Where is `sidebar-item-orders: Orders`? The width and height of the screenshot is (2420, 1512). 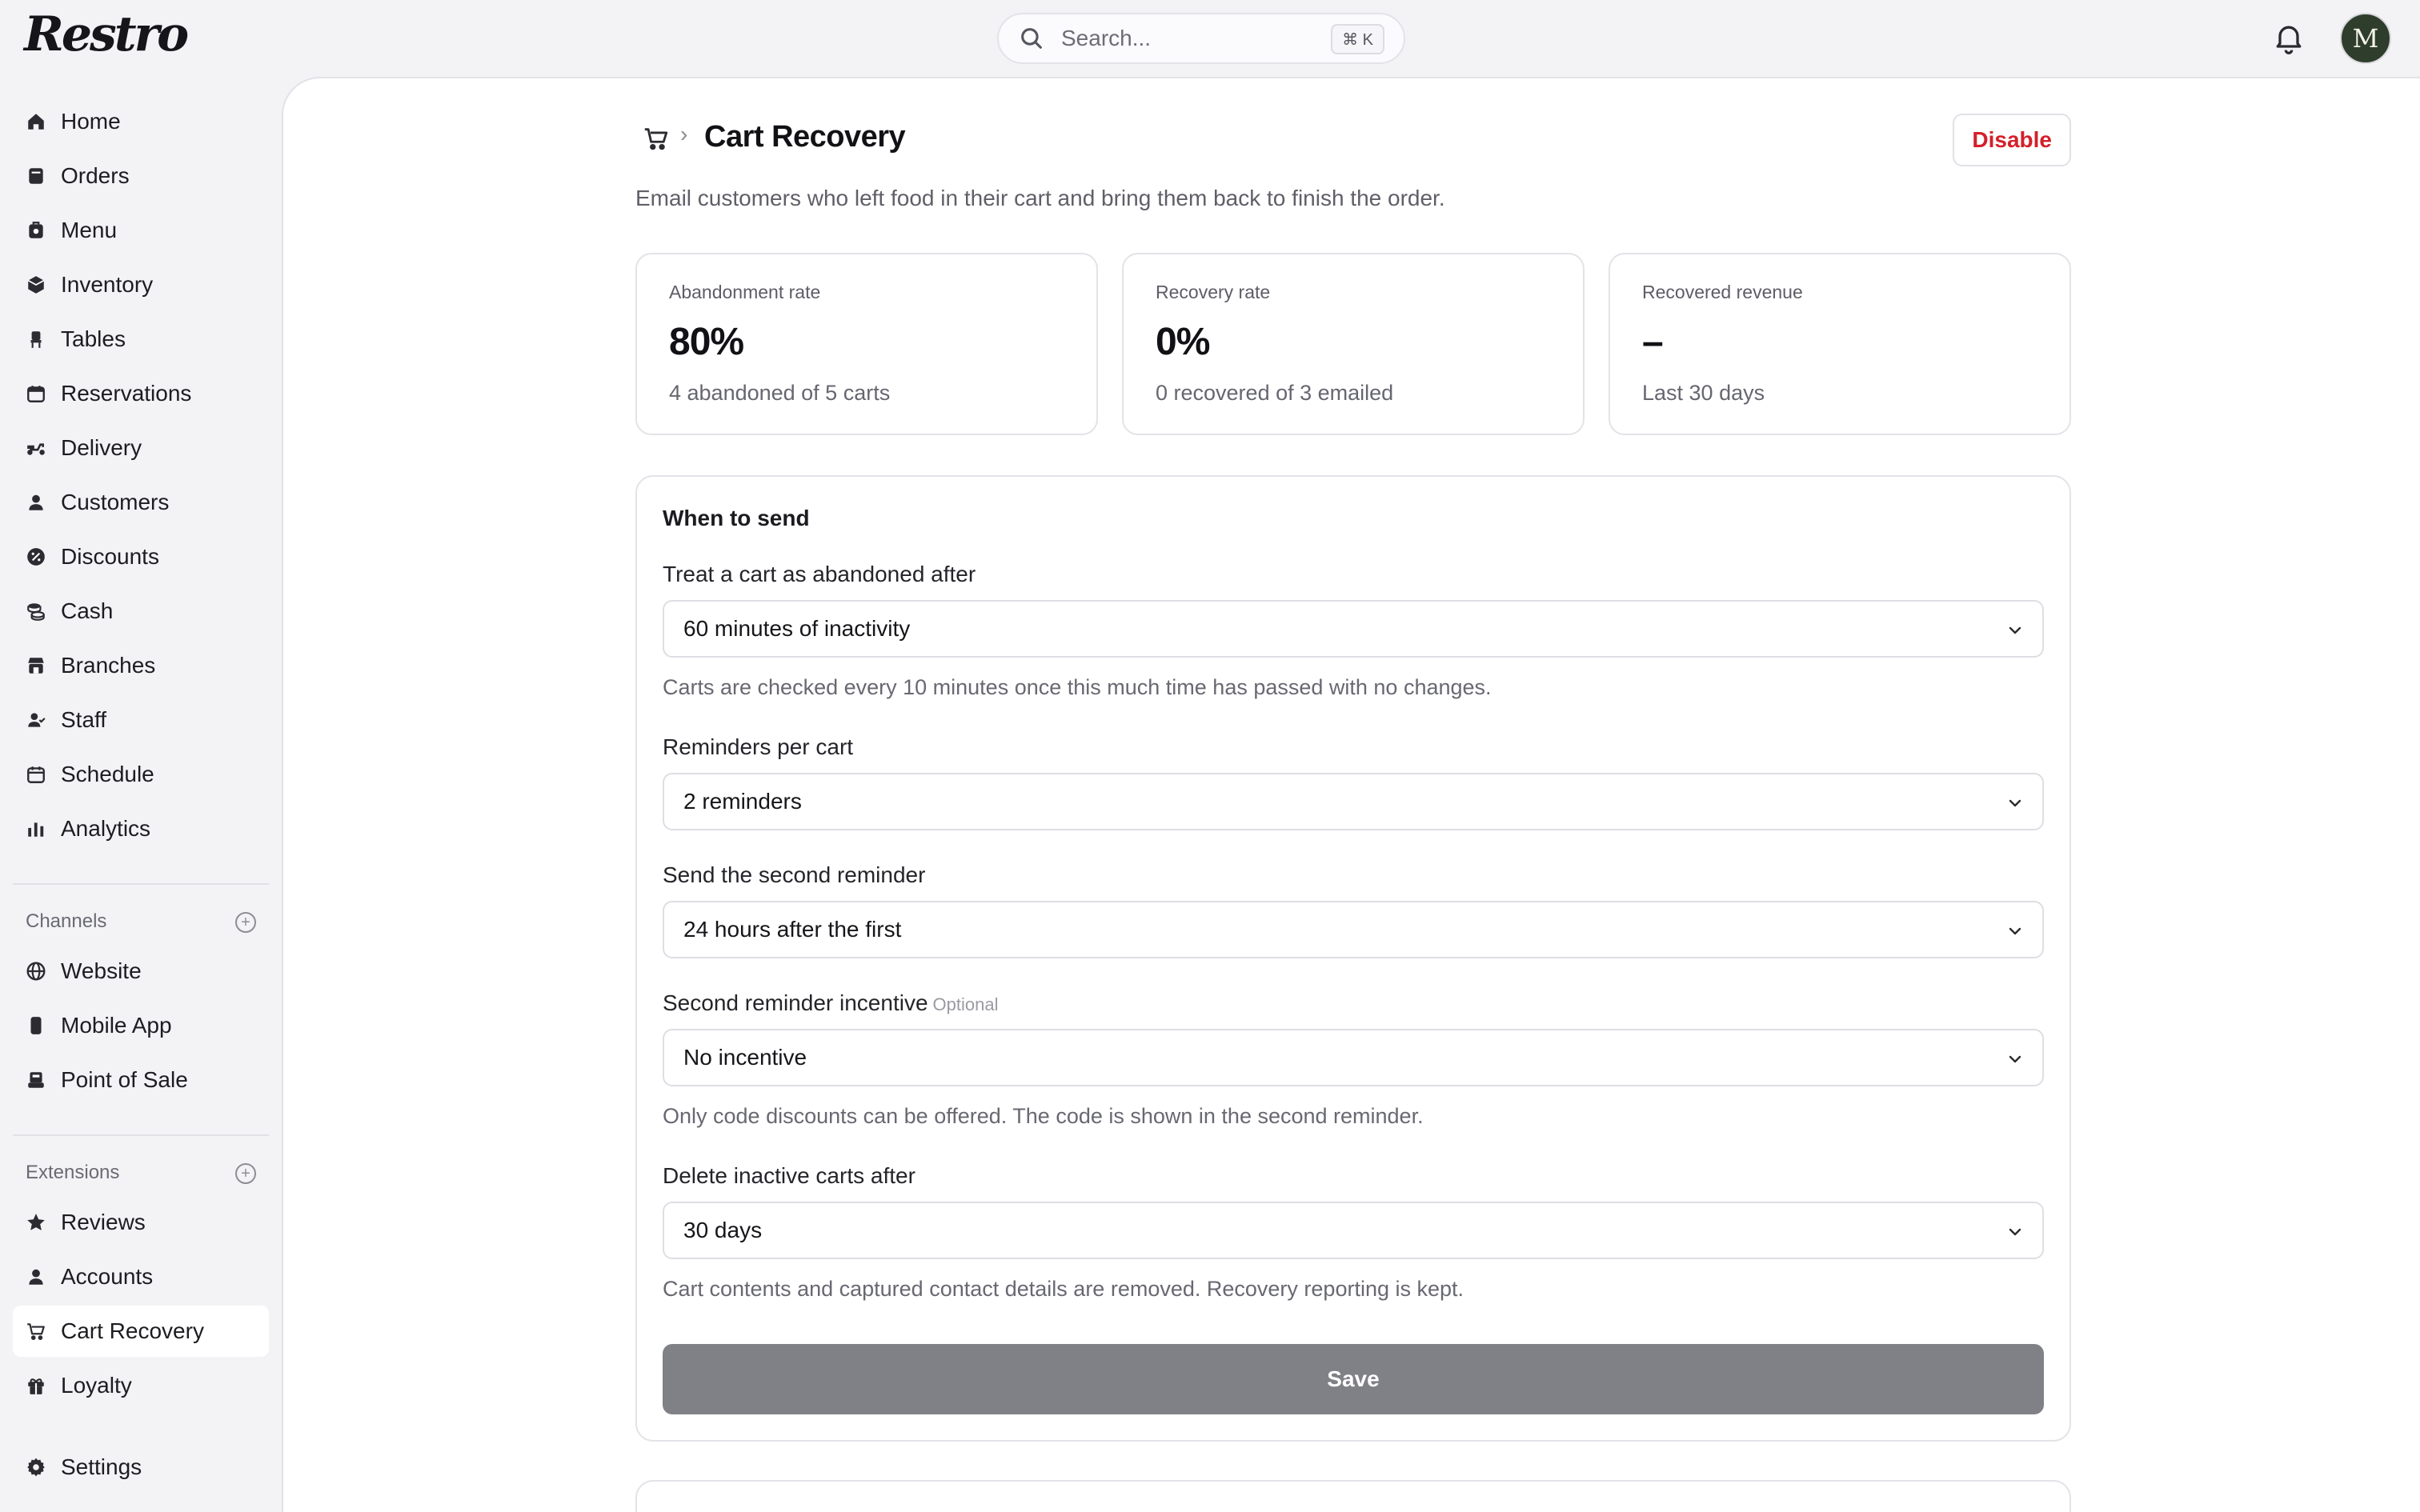 sidebar-item-orders: Orders is located at coordinates (141, 176).